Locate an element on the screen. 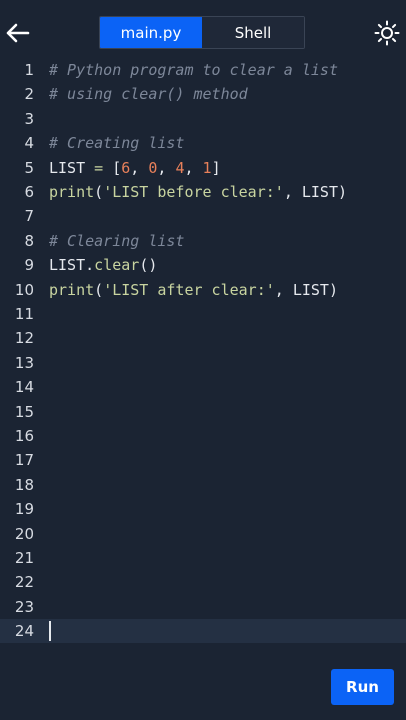 Image resolution: width=406 pixels, height=720 pixels. code-token: LIST. is located at coordinates (72, 265).